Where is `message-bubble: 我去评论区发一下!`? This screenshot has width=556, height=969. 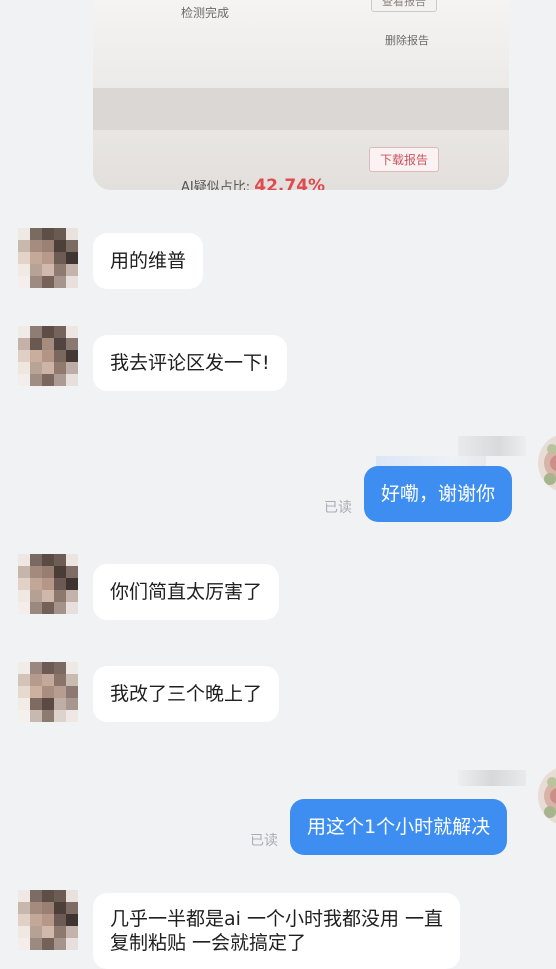 message-bubble: 我去评论区发一下! is located at coordinates (190, 363).